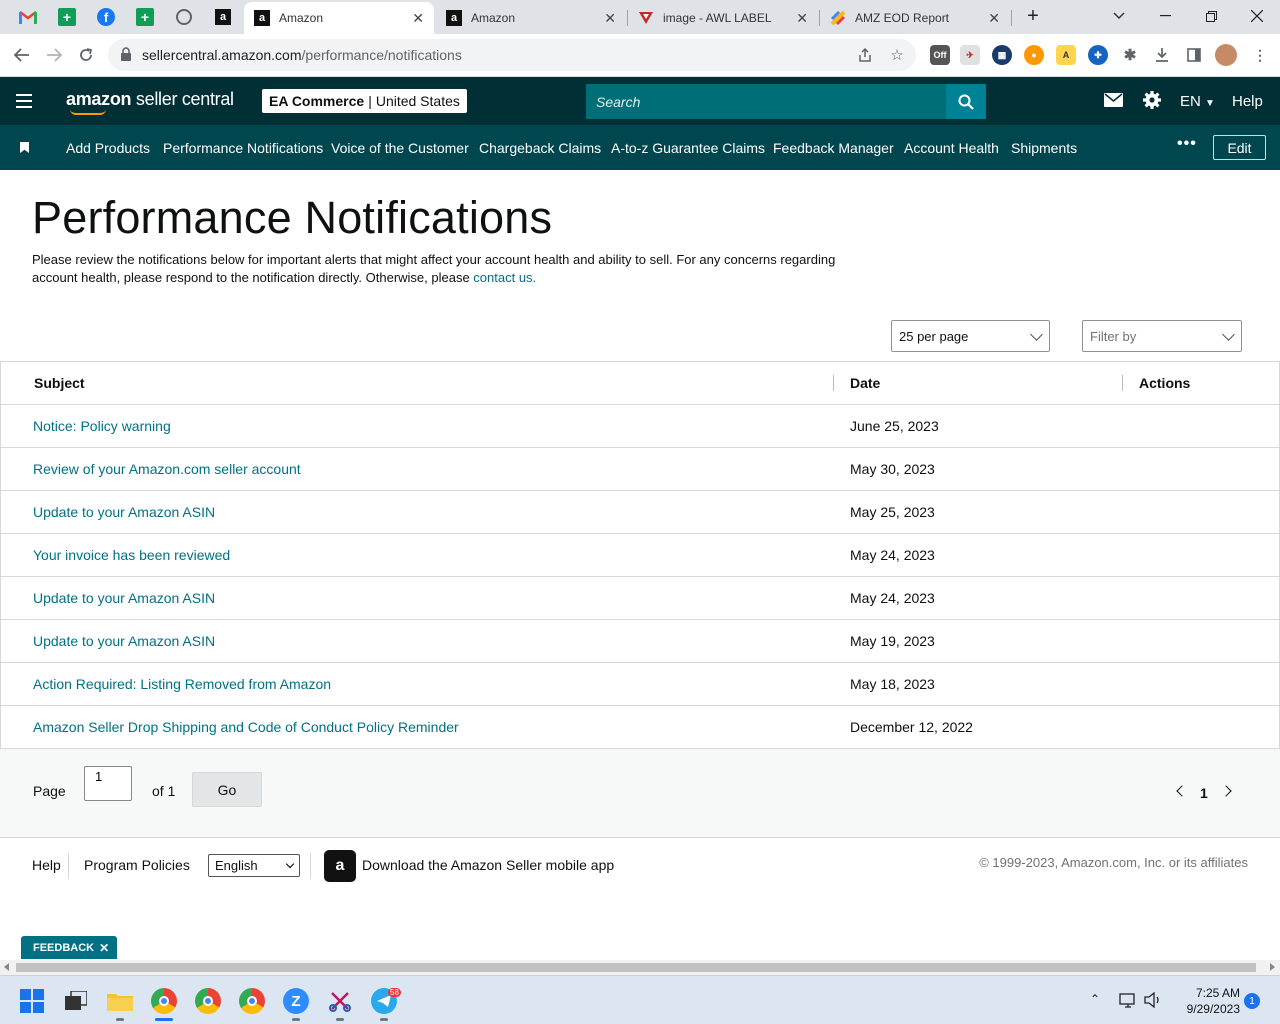 Image resolution: width=1280 pixels, height=1024 pixels. What do you see at coordinates (184, 17) in the screenshot?
I see `globe-pinned-tab` at bounding box center [184, 17].